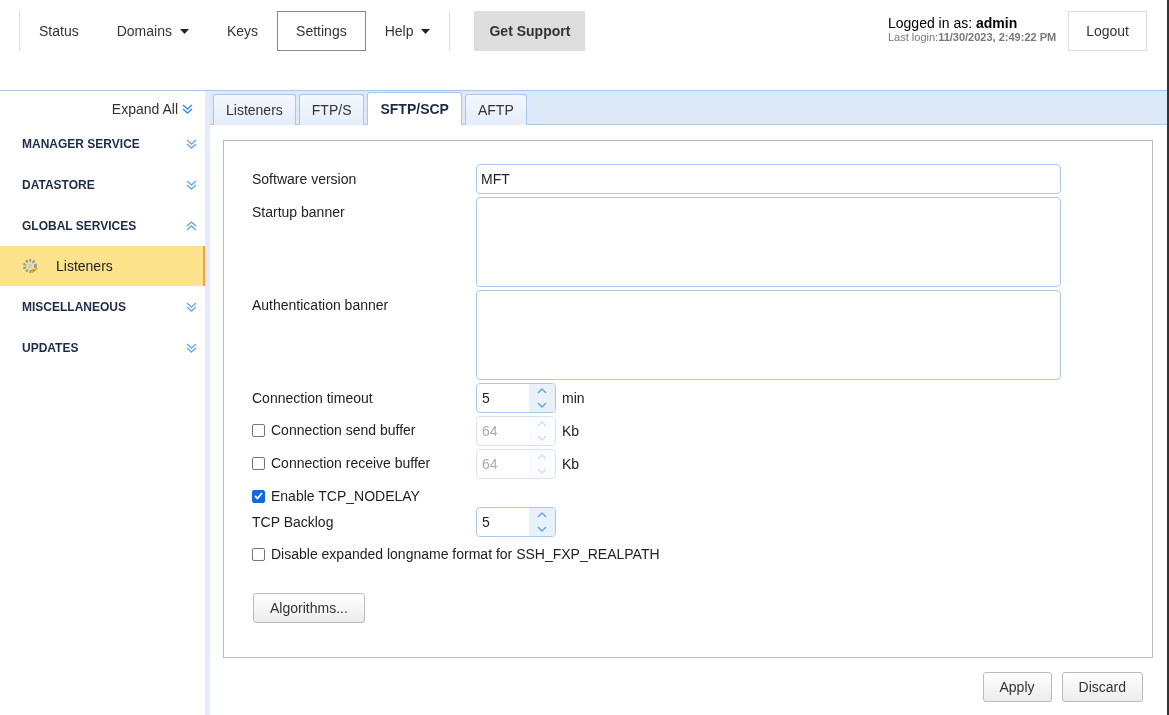 This screenshot has height=715, width=1169. I want to click on expand-all-button: Expand All, so click(152, 109).